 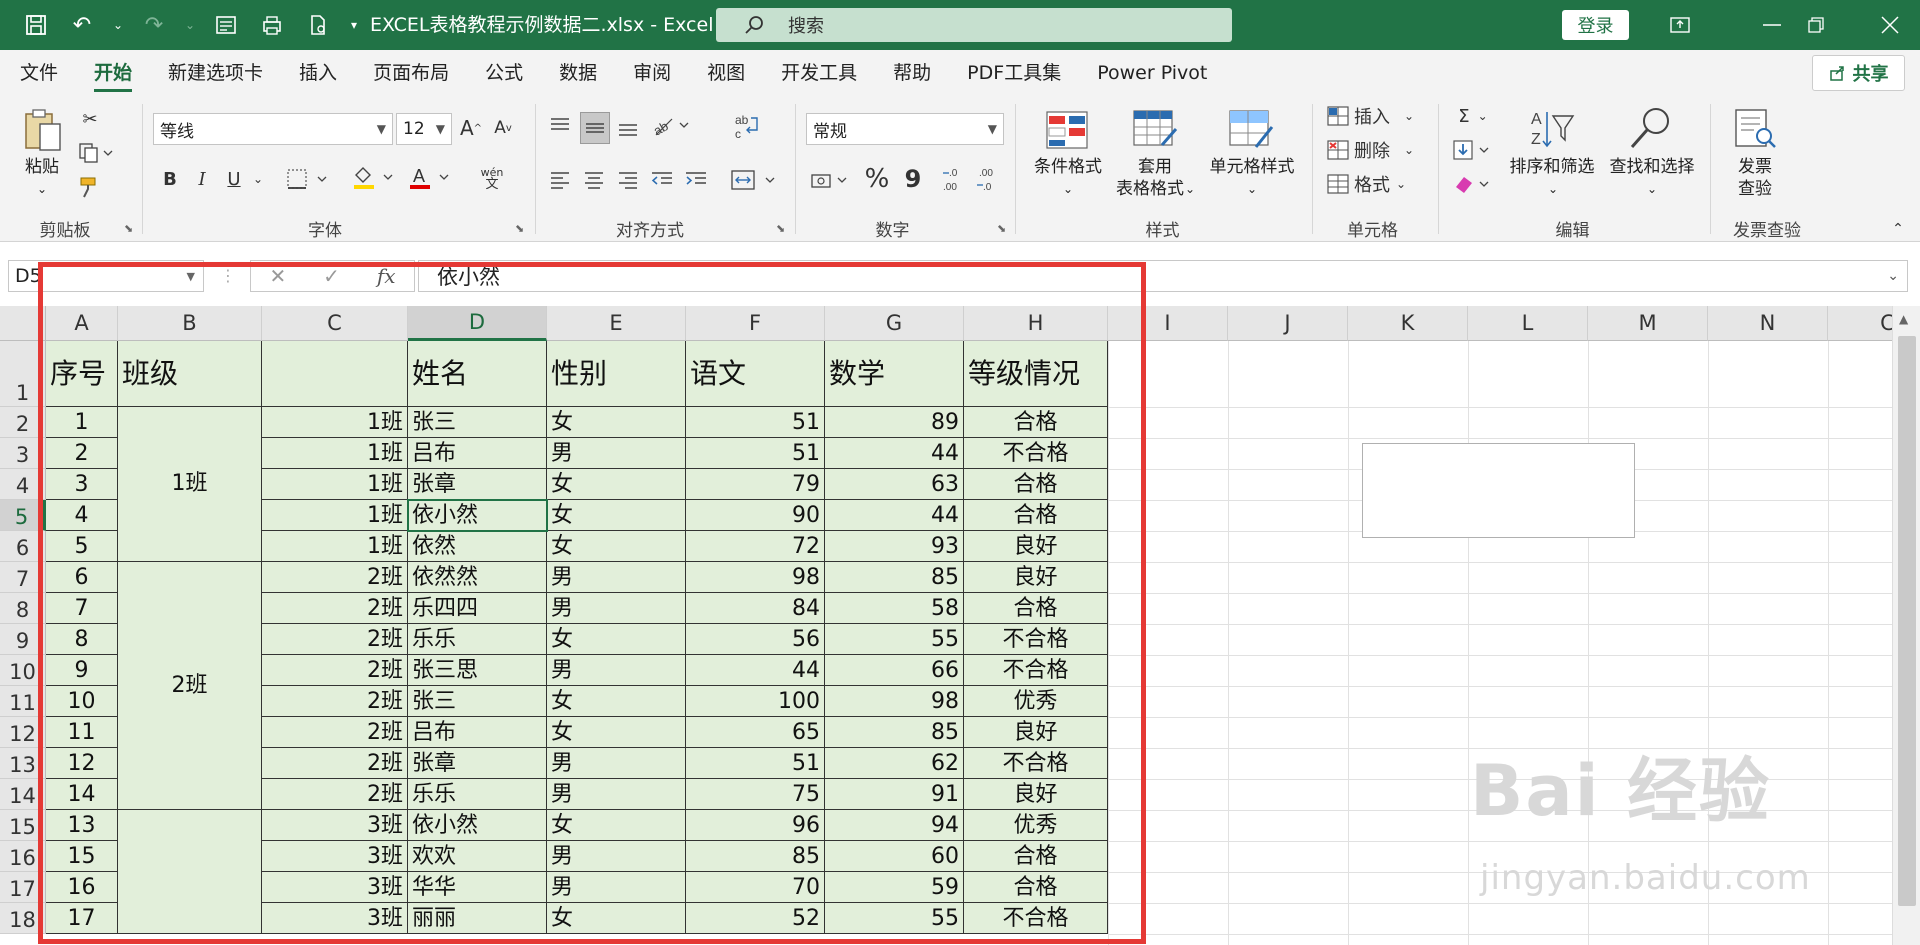 What do you see at coordinates (1890, 25) in the screenshot?
I see `close-icon` at bounding box center [1890, 25].